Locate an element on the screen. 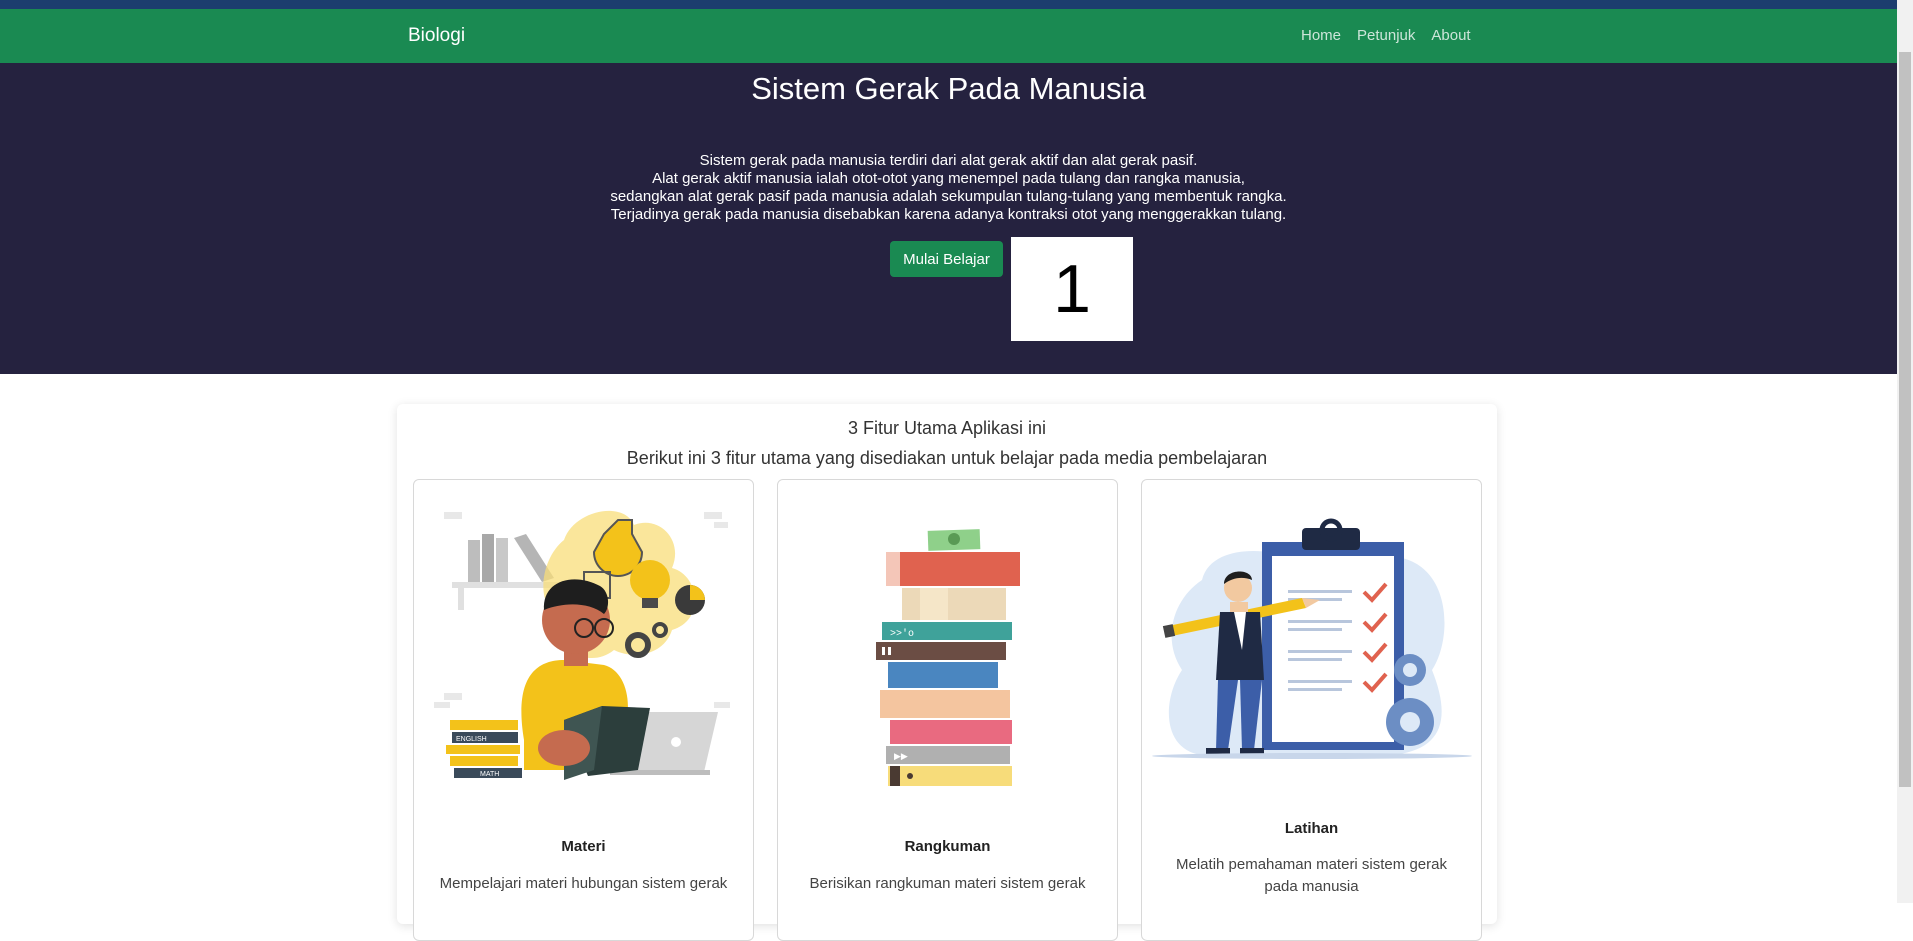  features-title: 3 Fitur Utama Aplikasi ini is located at coordinates (947, 428).